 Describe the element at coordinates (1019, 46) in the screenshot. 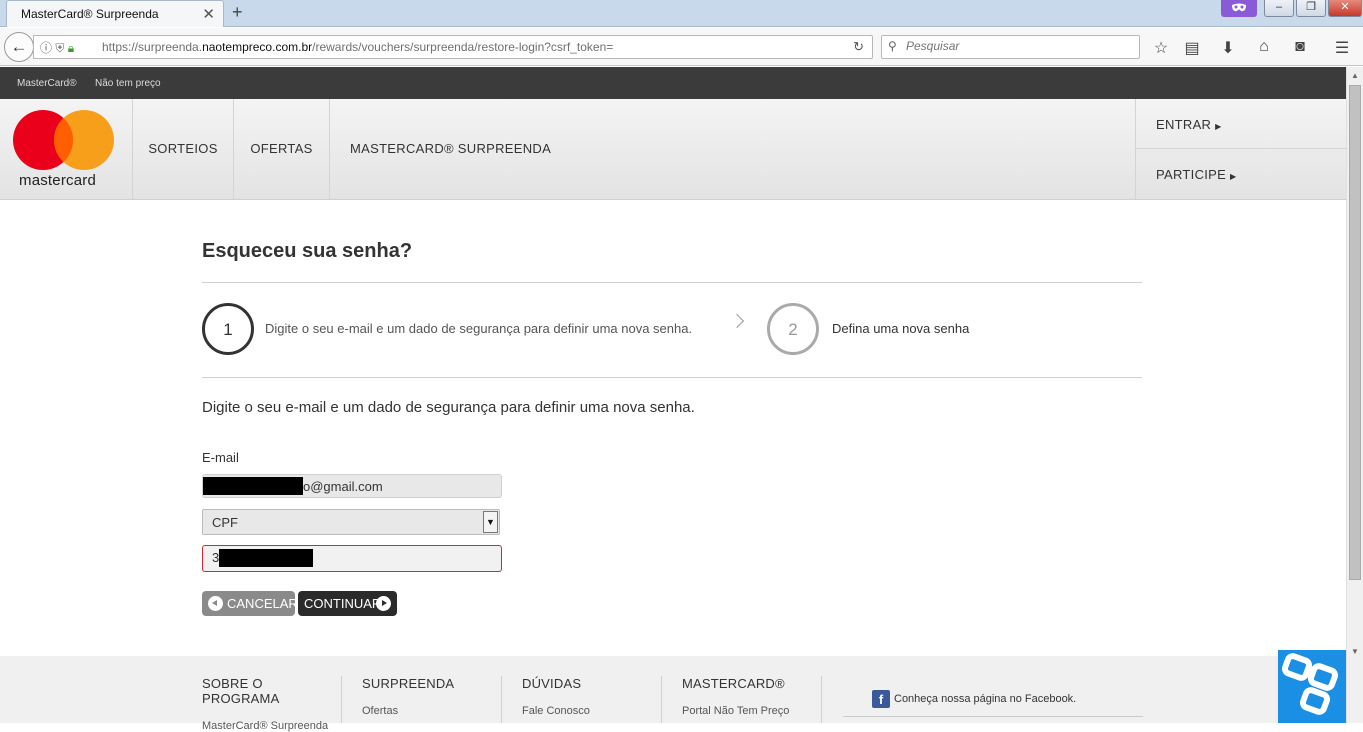

I see `search-input` at that location.